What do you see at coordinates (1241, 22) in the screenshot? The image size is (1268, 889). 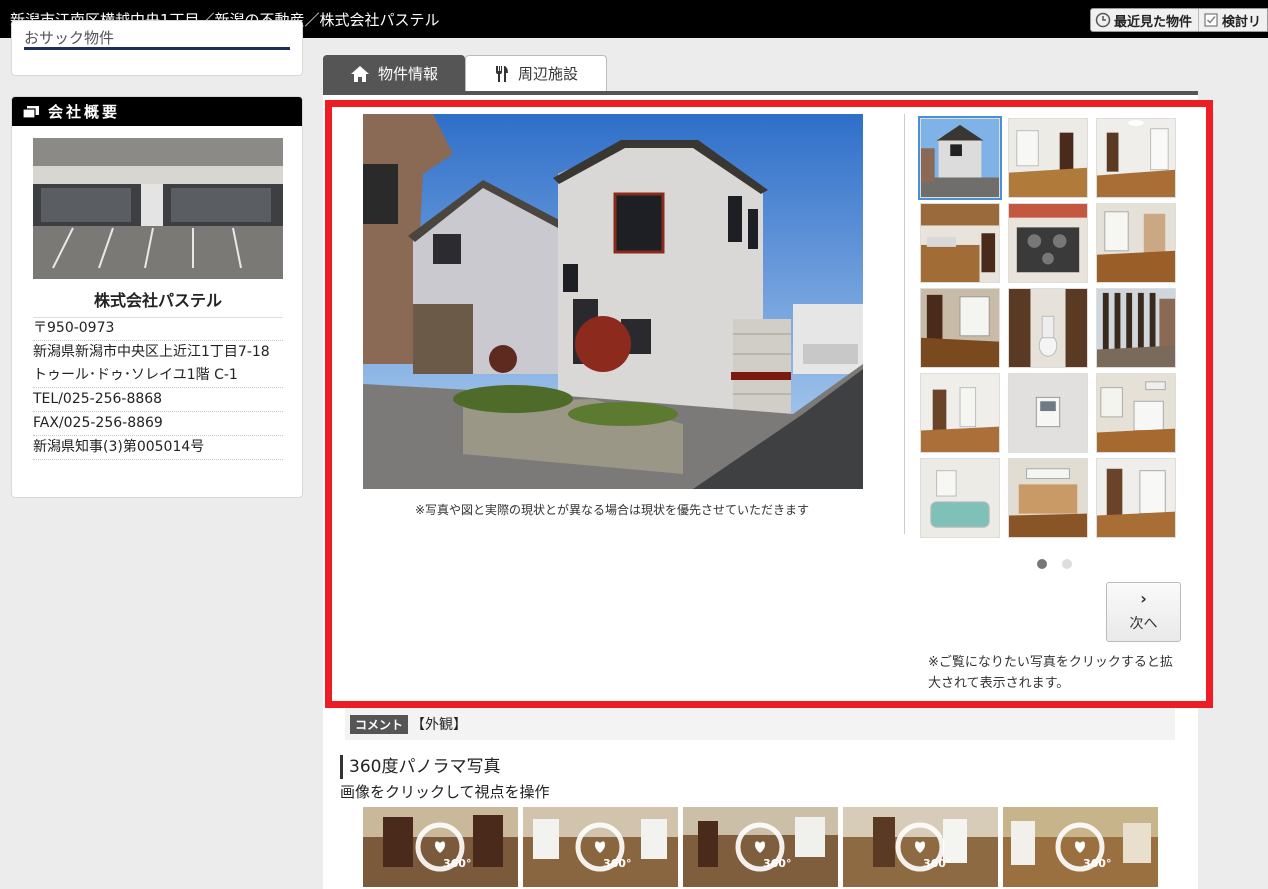 I see `consider-list-label: 検討リ` at bounding box center [1241, 22].